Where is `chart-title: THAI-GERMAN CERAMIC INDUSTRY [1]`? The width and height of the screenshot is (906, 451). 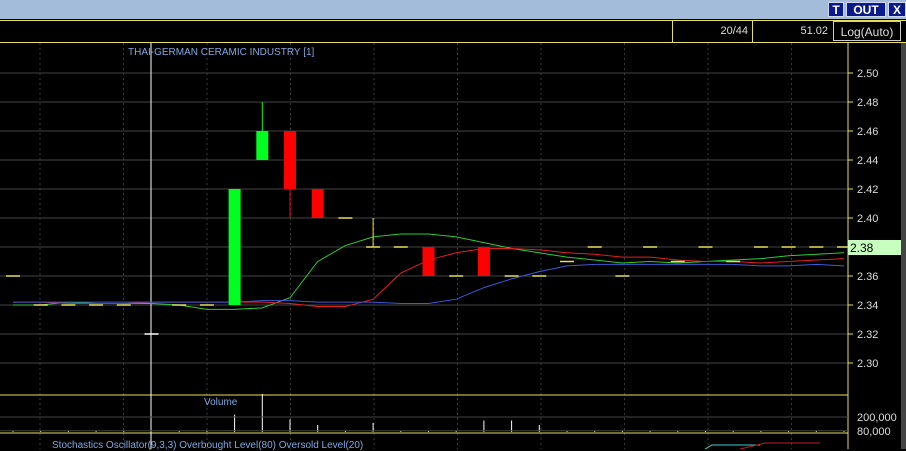
chart-title: THAI-GERMAN CERAMIC INDUSTRY [1] is located at coordinates (221, 52).